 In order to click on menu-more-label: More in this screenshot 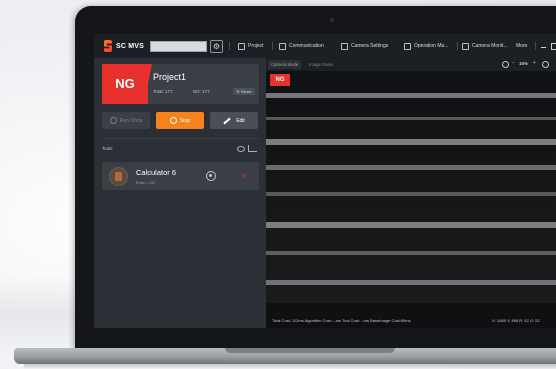, I will do `click(522, 46)`.